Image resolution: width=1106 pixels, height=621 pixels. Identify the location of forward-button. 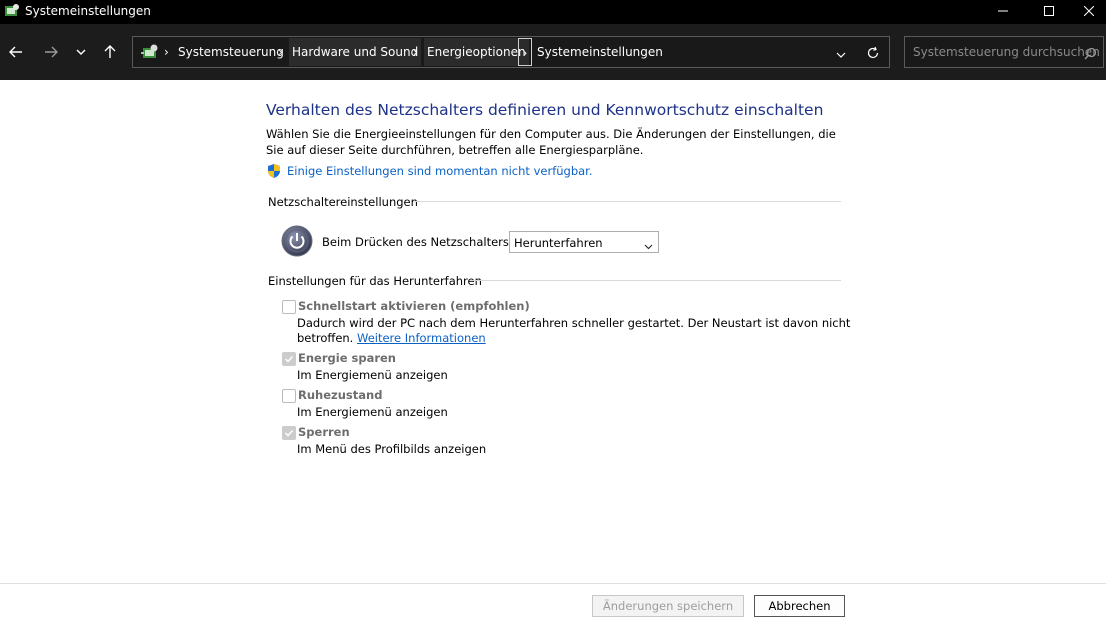
(51, 52).